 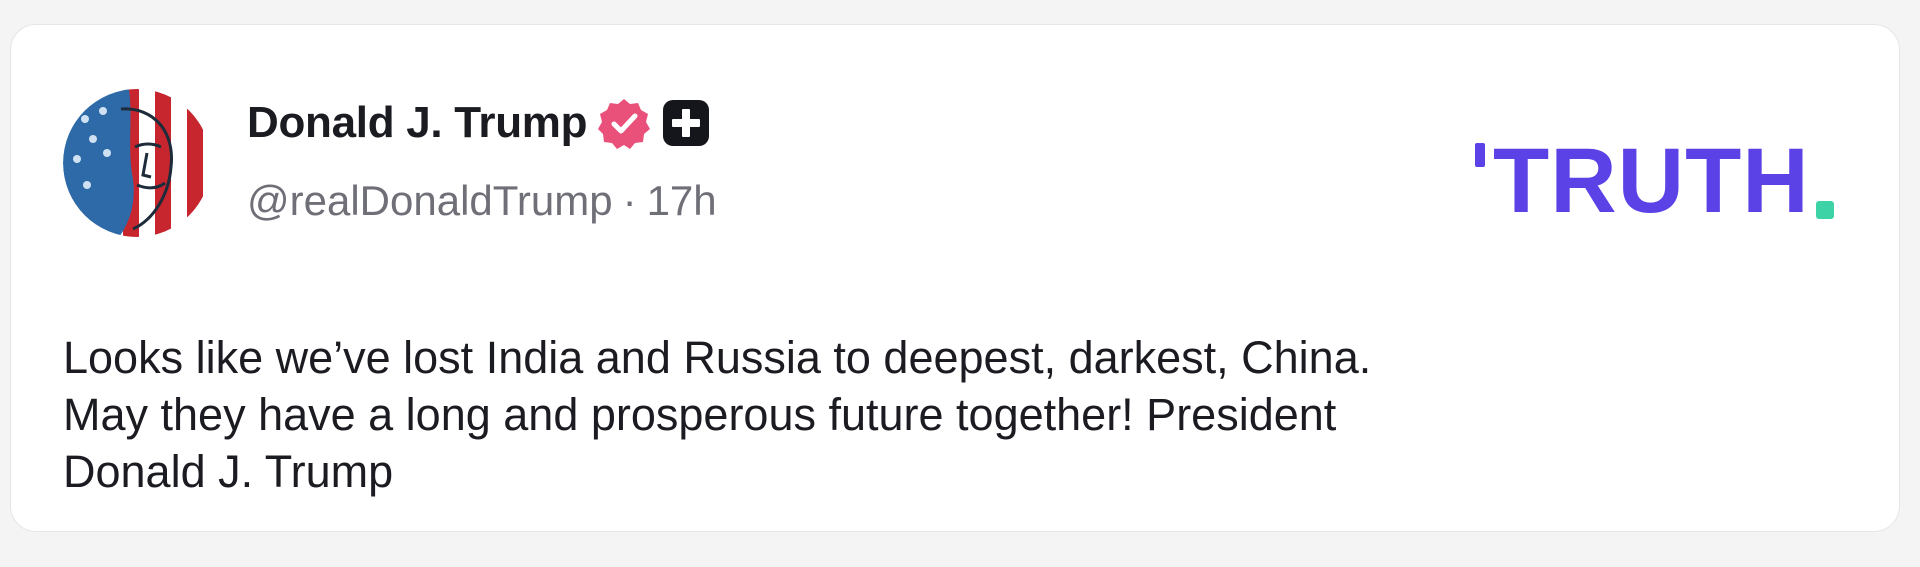 I want to click on verified-badge-icon, so click(x=624, y=123).